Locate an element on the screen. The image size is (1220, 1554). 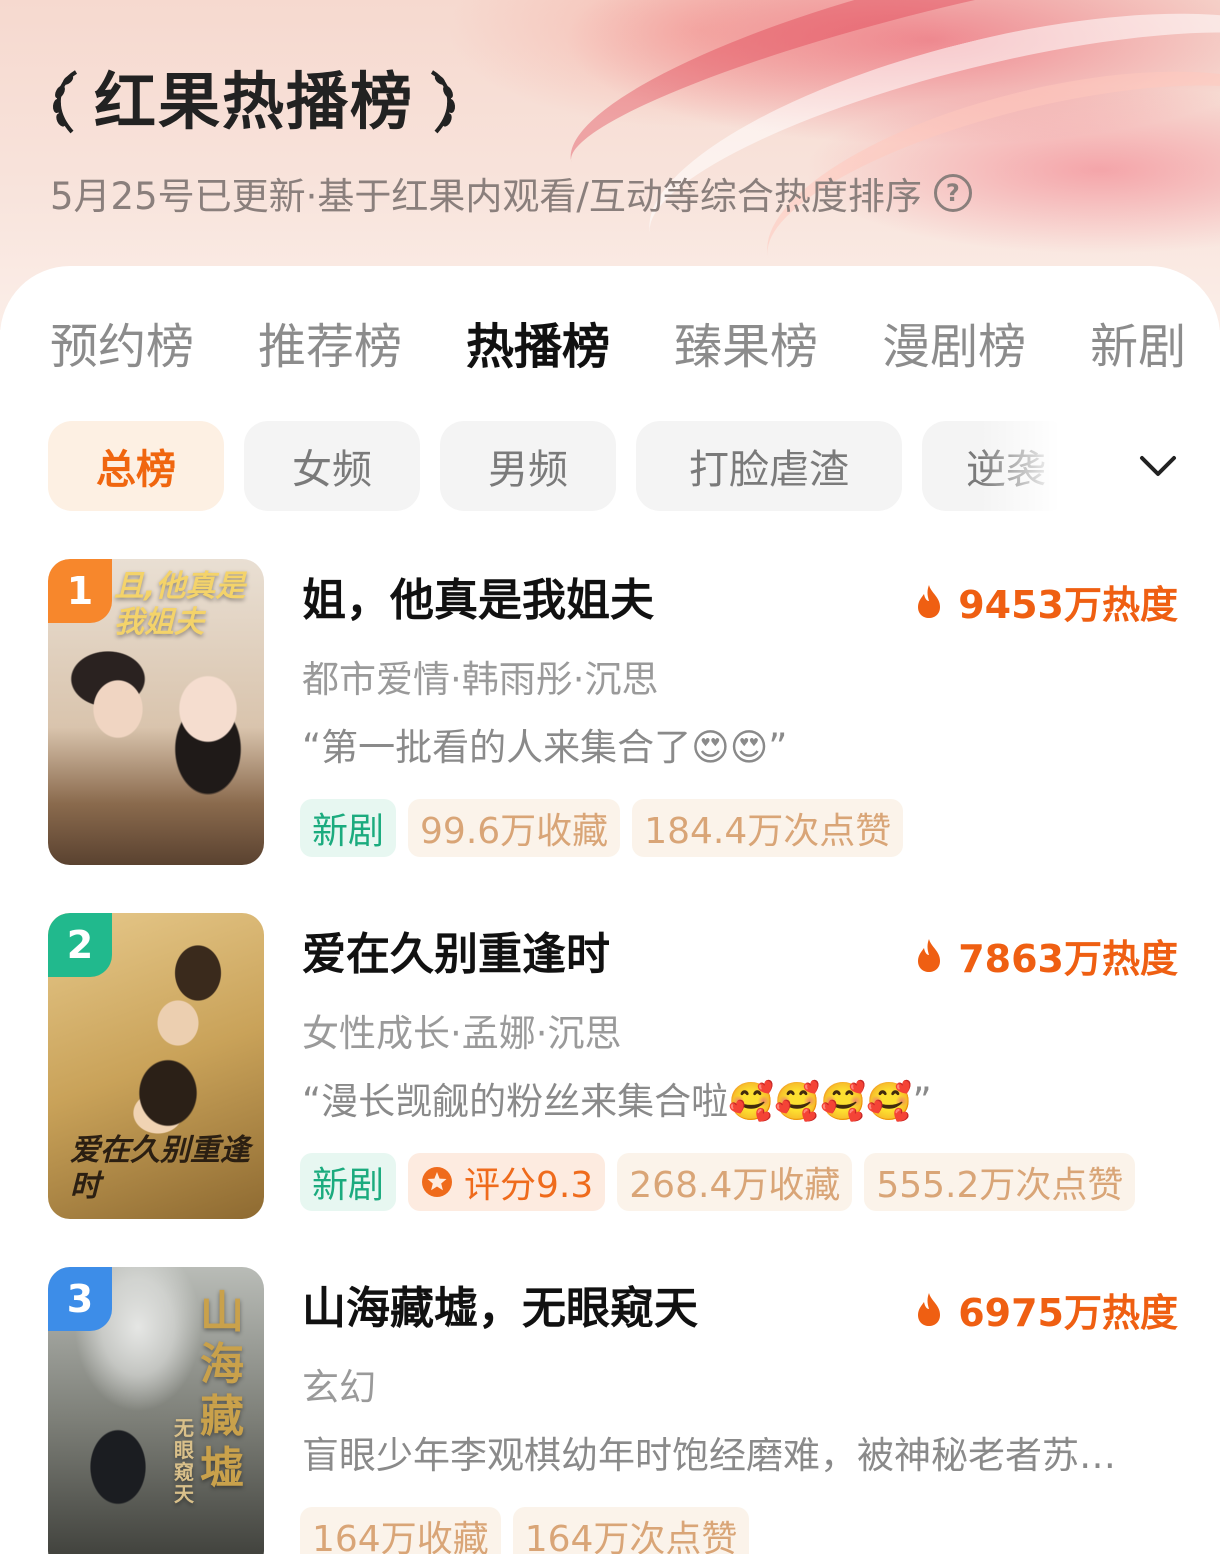
poster-image: 爱在久别重逢时 2 is located at coordinates (156, 1066).